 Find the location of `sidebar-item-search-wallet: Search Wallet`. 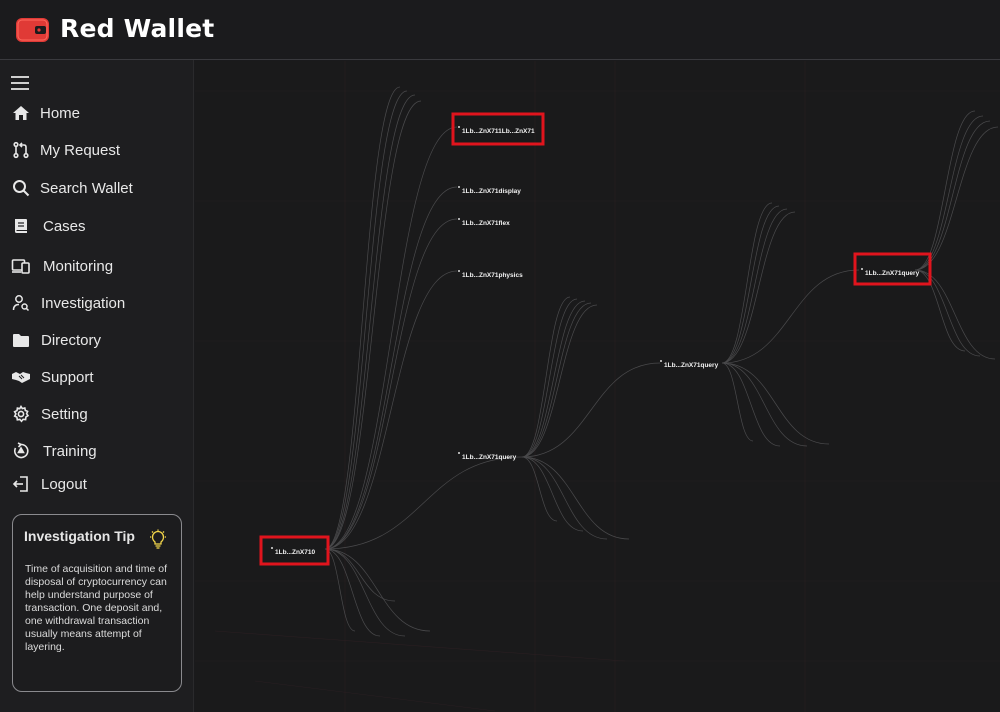

sidebar-item-search-wallet: Search Wallet is located at coordinates (97, 188).